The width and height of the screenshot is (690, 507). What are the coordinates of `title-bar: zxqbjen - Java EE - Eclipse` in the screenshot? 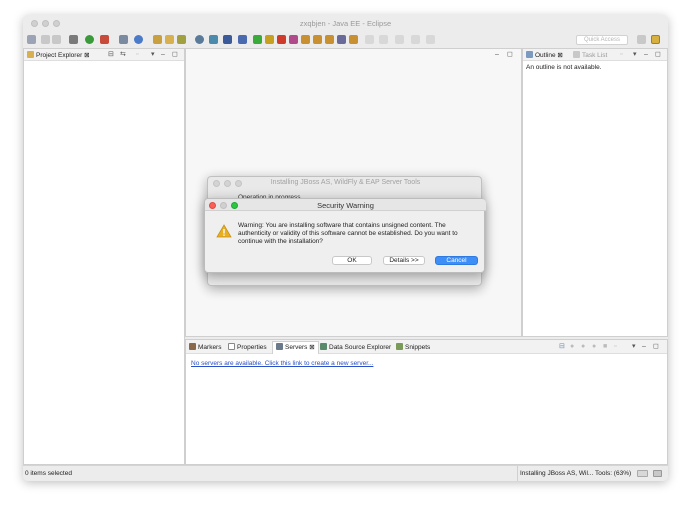 It's located at (345, 23).